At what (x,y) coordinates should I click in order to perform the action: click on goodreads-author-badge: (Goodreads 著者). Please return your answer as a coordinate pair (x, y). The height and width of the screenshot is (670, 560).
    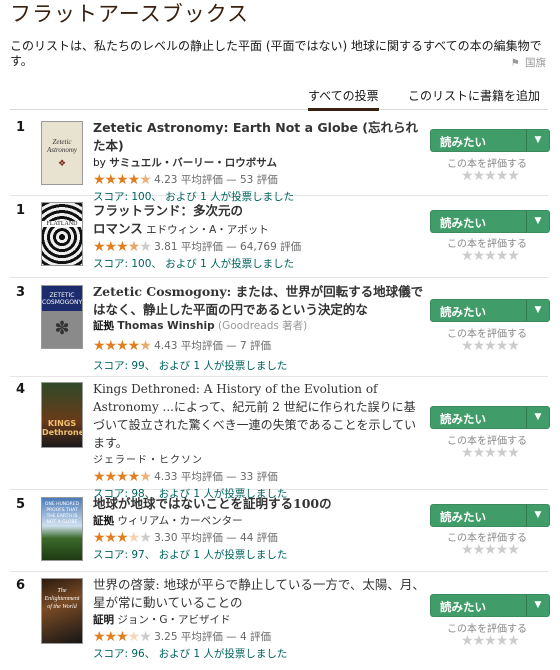
    Looking at the image, I should click on (262, 326).